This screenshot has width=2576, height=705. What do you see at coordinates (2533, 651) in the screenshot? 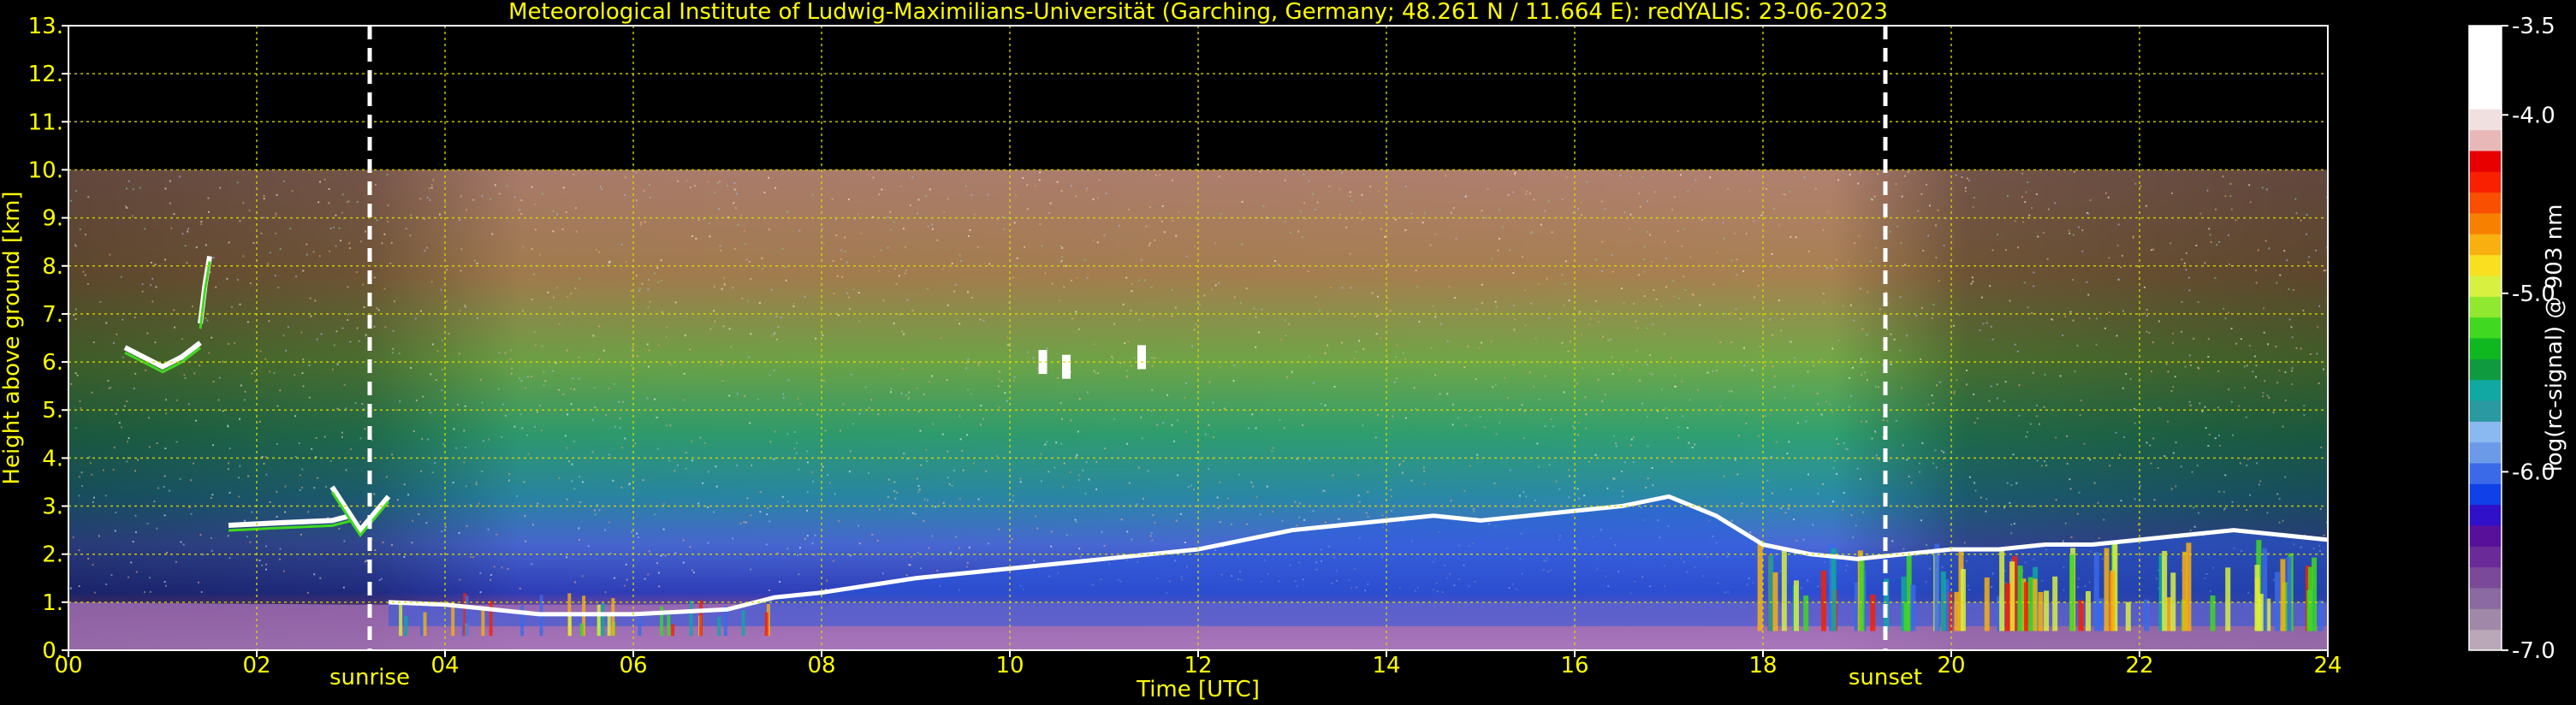
I see `colorbar-tick-label: -7.0` at bounding box center [2533, 651].